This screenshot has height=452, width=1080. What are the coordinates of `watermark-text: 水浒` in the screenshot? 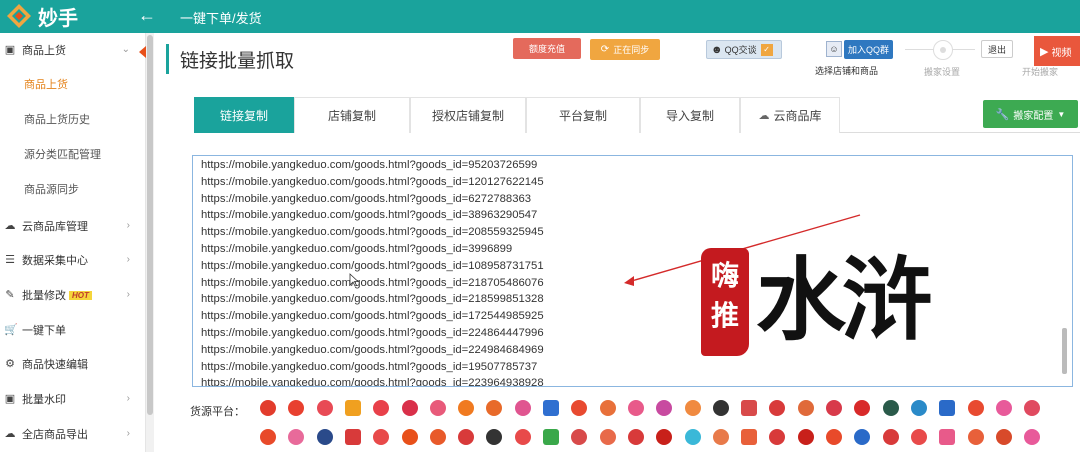 It's located at (844, 300).